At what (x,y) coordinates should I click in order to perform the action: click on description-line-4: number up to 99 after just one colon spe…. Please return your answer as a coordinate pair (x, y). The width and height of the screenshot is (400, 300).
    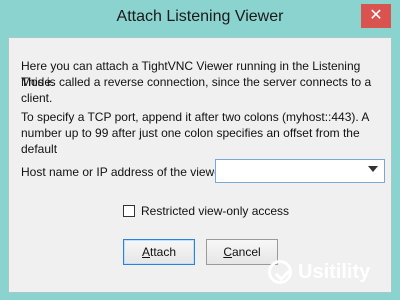
    Looking at the image, I should click on (190, 141).